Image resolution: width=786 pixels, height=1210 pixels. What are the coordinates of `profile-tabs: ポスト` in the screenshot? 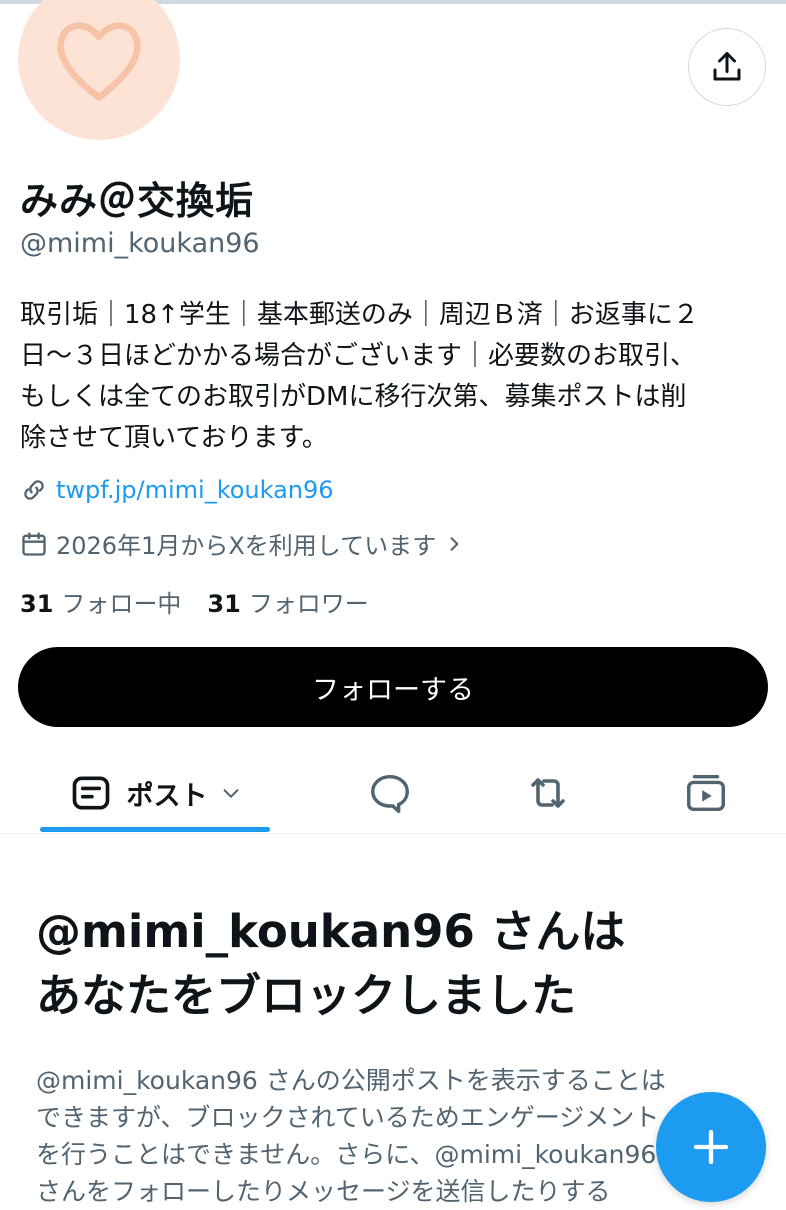 It's located at (393, 794).